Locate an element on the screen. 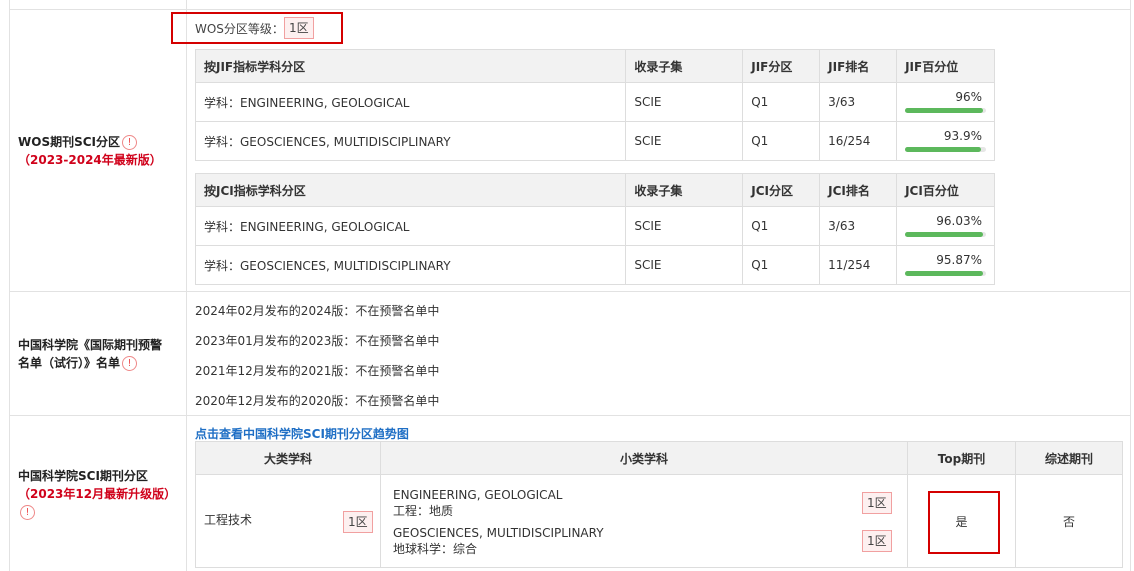 The height and width of the screenshot is (571, 1134). minor-item: ENGINEERING, GEOLOGICAL 工程：地质 is located at coordinates (477, 503).